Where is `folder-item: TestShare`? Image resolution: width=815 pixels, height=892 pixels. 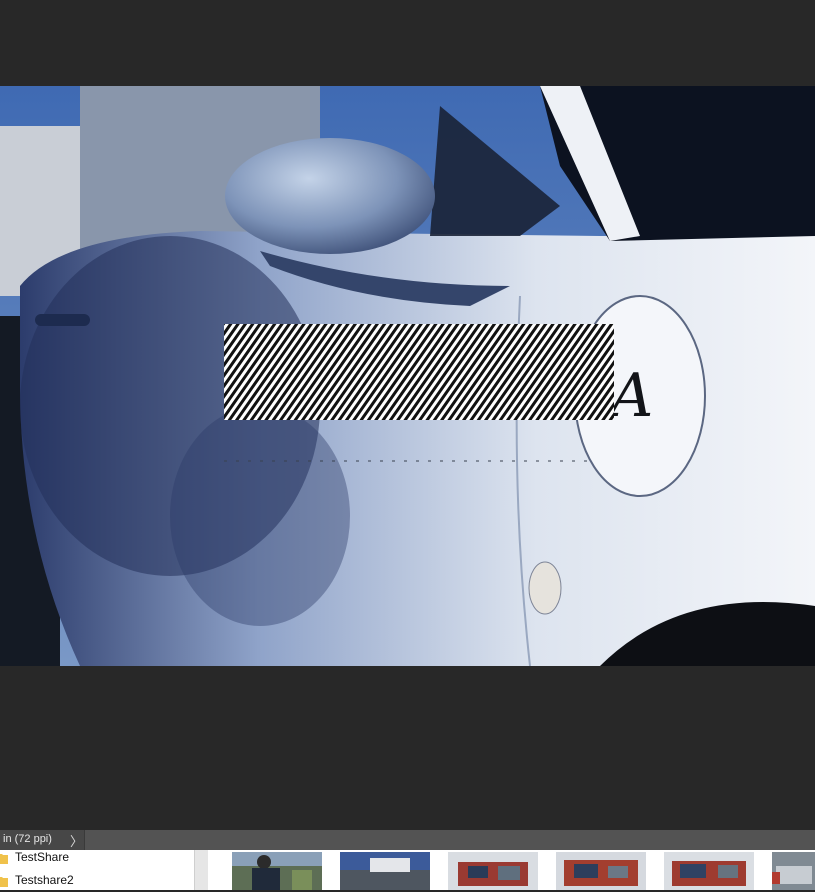 folder-item: TestShare is located at coordinates (97, 859).